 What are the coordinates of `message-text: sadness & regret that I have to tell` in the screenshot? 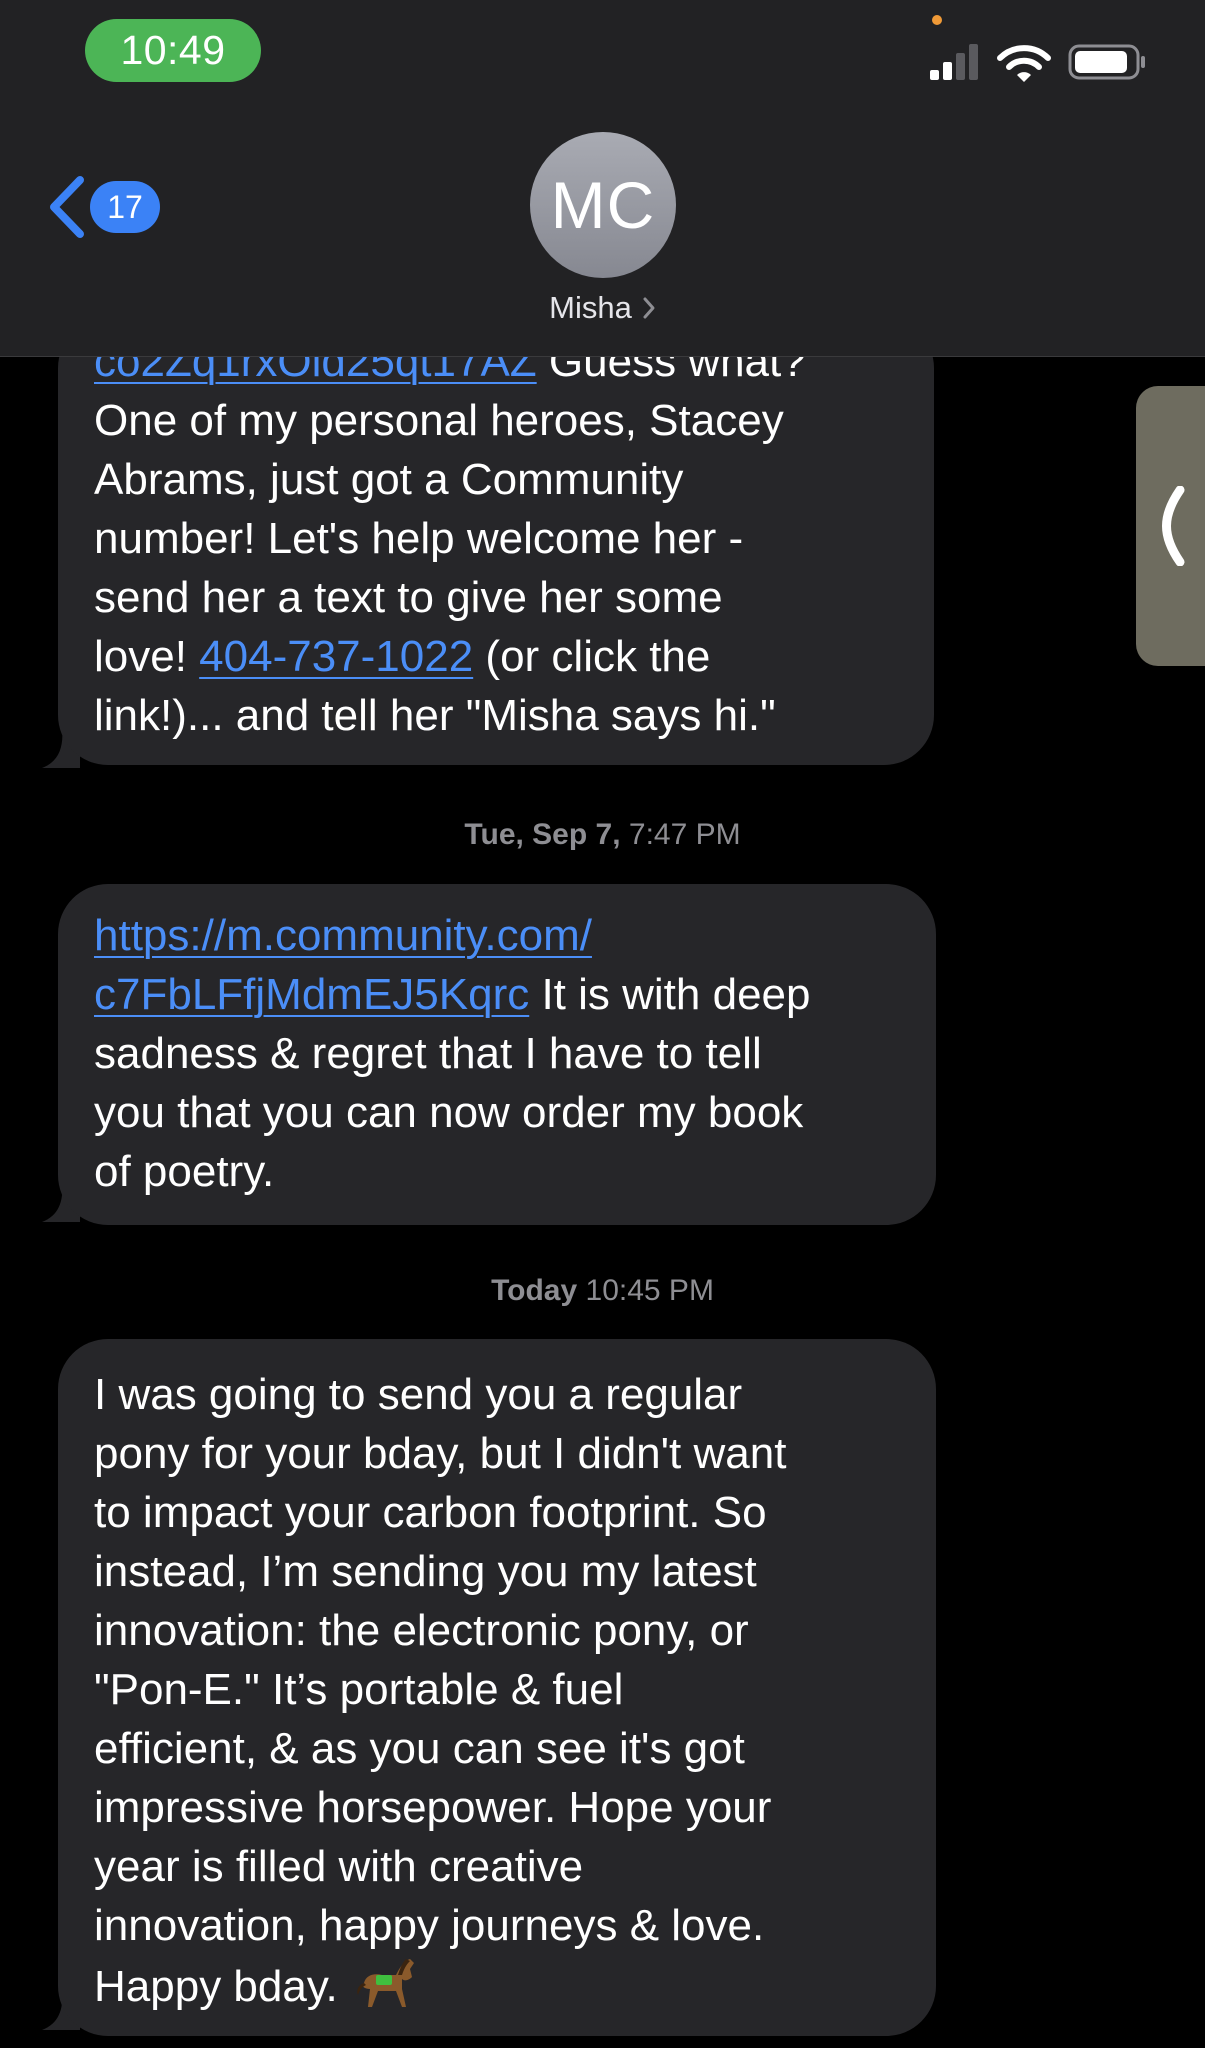 It's located at (428, 1053).